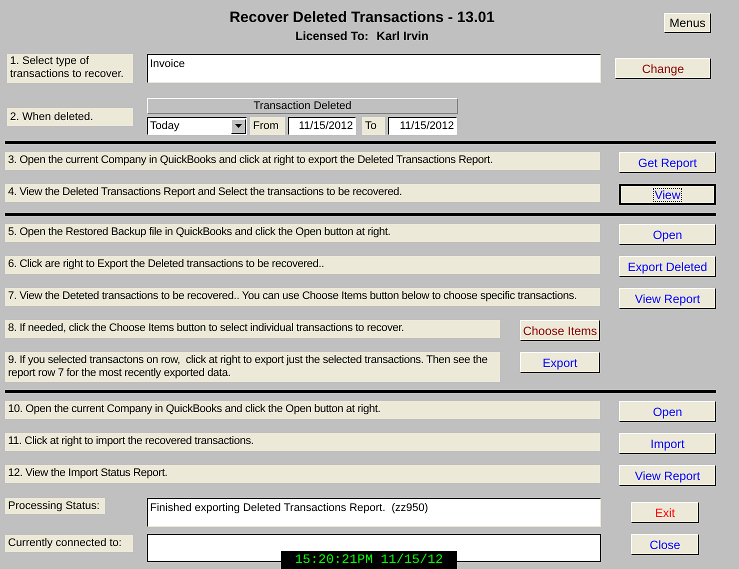  What do you see at coordinates (302, 297) in the screenshot?
I see `step-label: 7. View the Deteted transactions to be recovered.. You can use Choose Items button below to choose specific transactions.` at bounding box center [302, 297].